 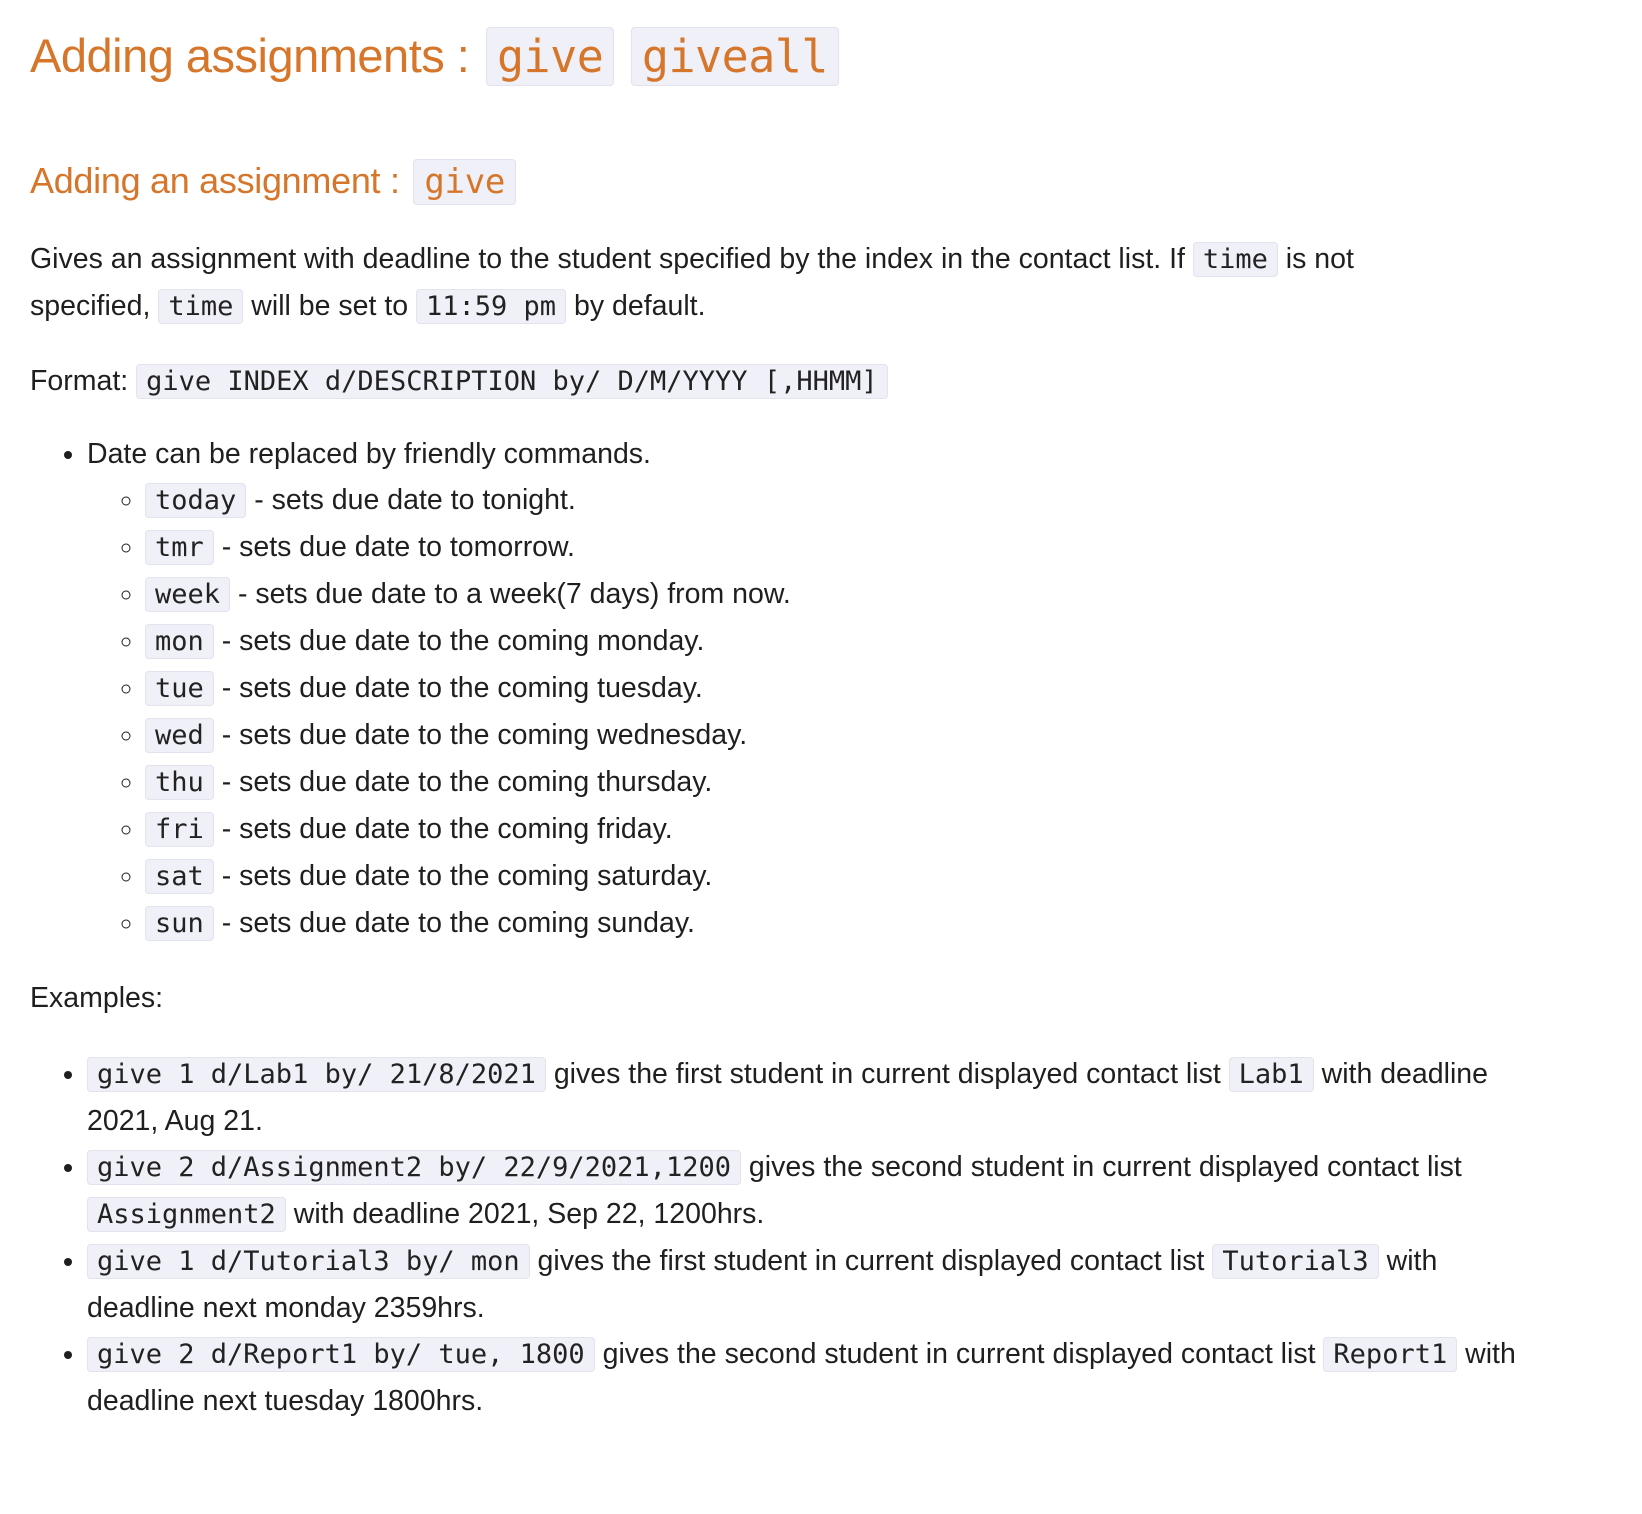 What do you see at coordinates (458, 688) in the screenshot?
I see `command-desc: - sets due date to the coming tuesday.` at bounding box center [458, 688].